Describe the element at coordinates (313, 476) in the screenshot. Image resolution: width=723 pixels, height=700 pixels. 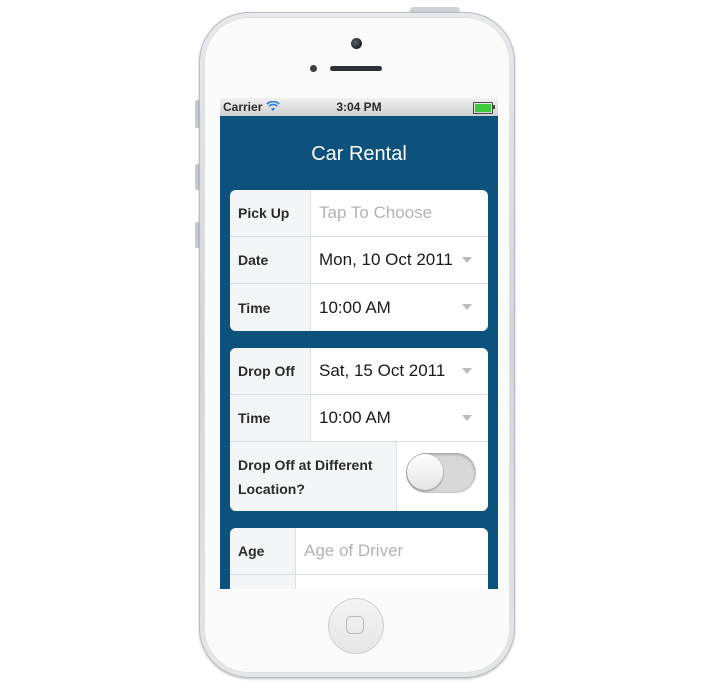
I see `different-location-label: Drop Off at Different Location?` at that location.